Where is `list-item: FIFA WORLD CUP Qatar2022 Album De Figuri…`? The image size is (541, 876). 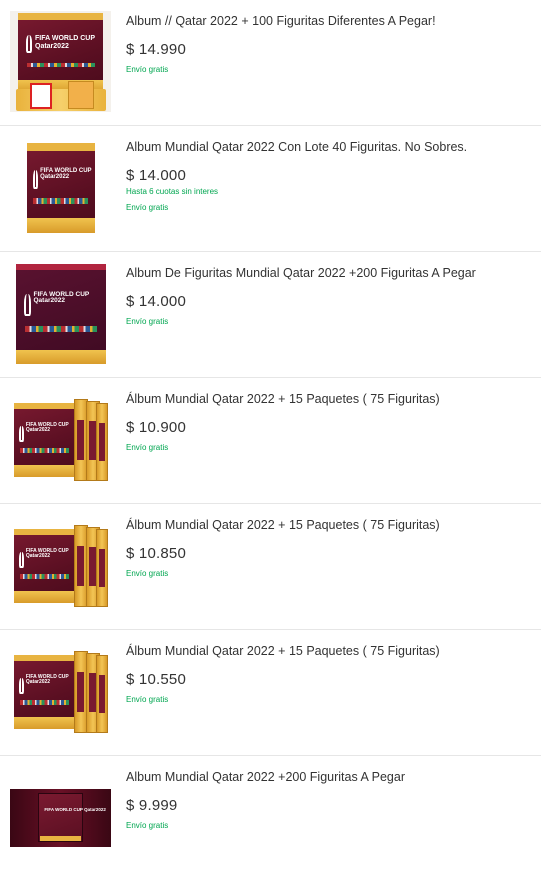
list-item: FIFA WORLD CUP Qatar2022 Album De Figuri… is located at coordinates (270, 315).